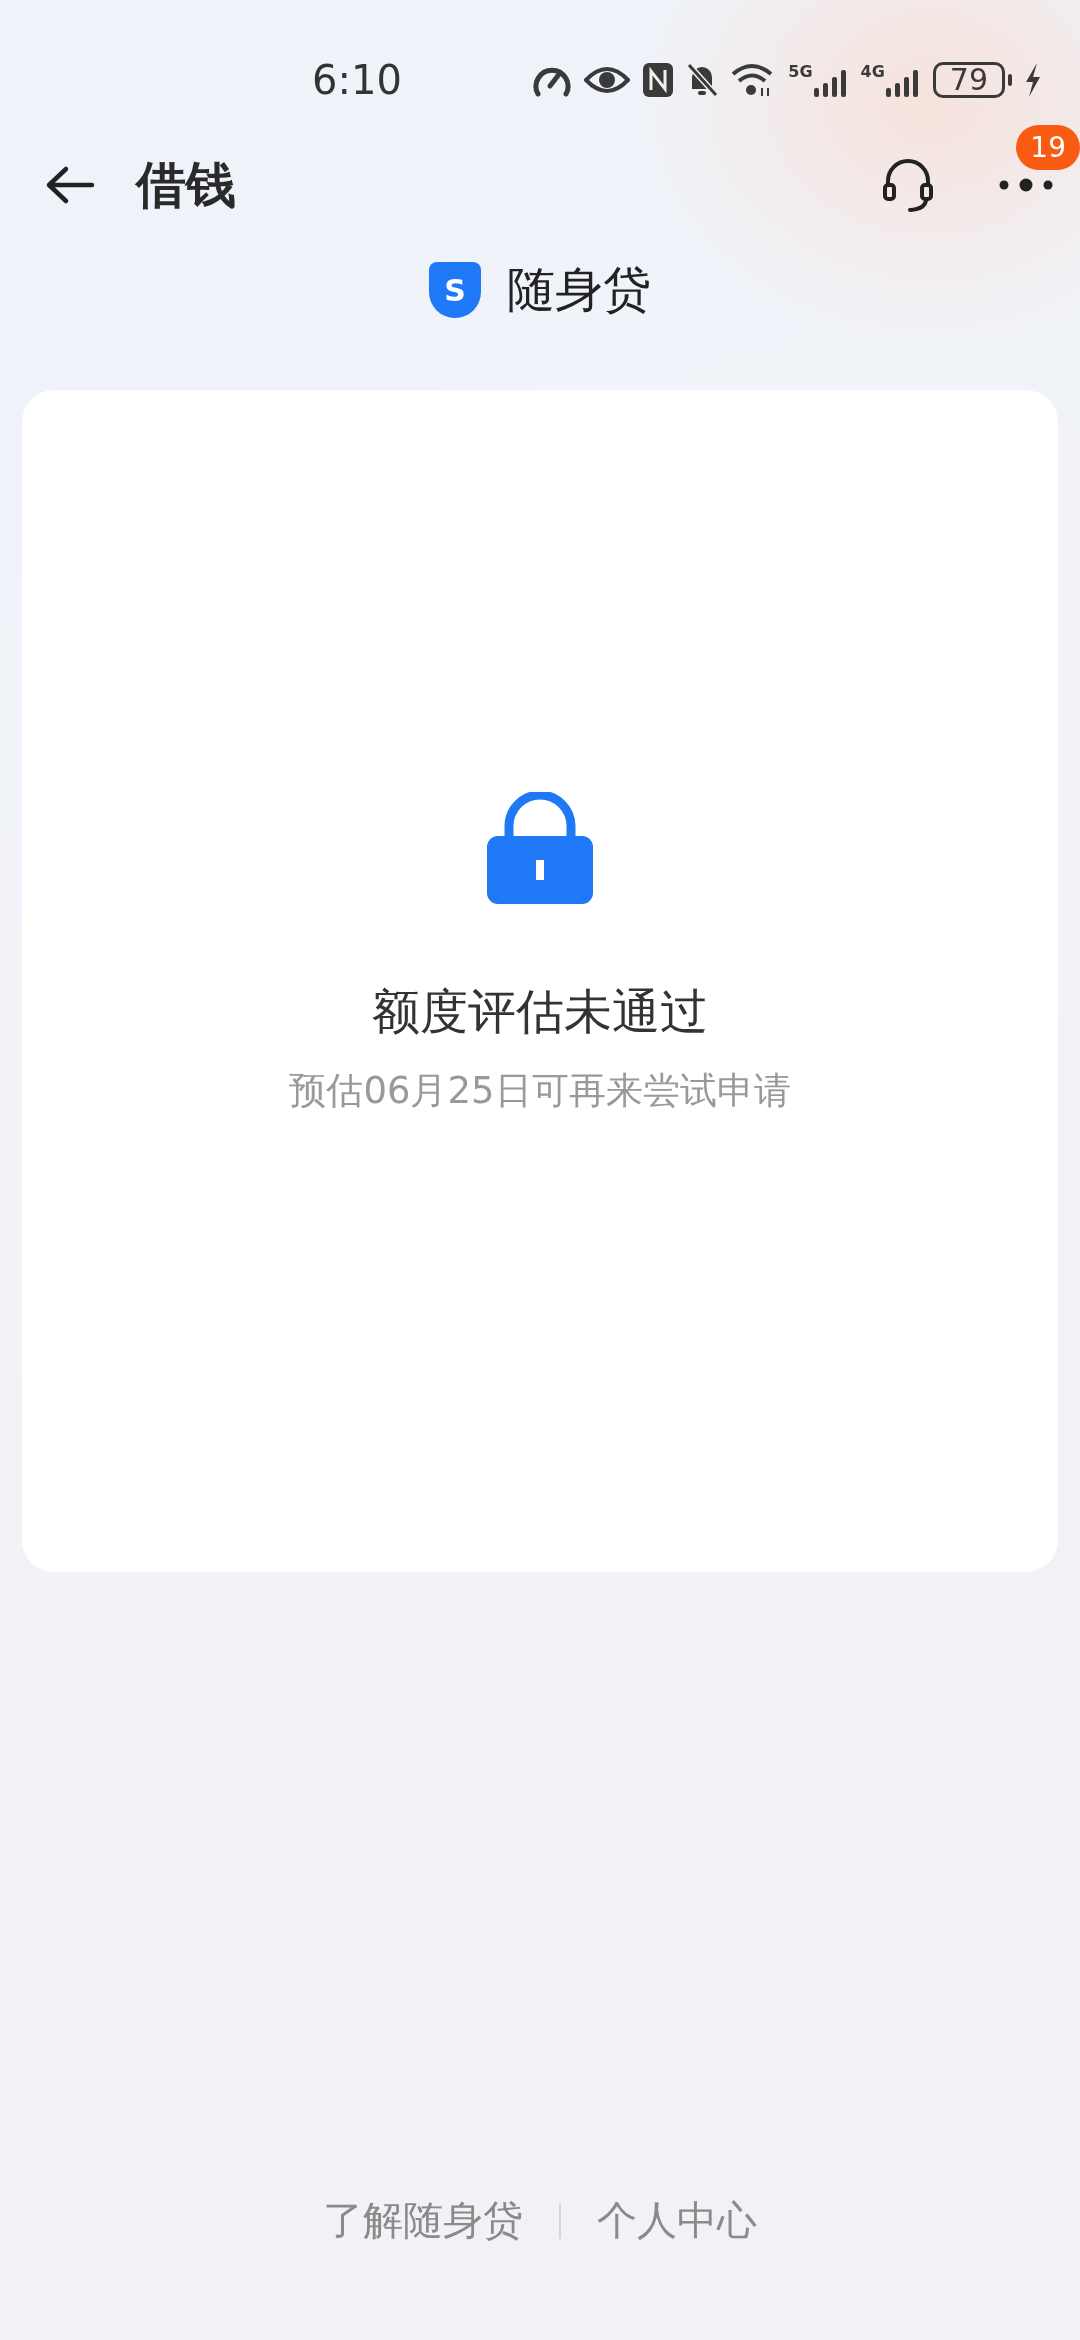  Describe the element at coordinates (540, 1091) in the screenshot. I see `result-subtitle: 预估06月25日可再来尝试申请` at that location.